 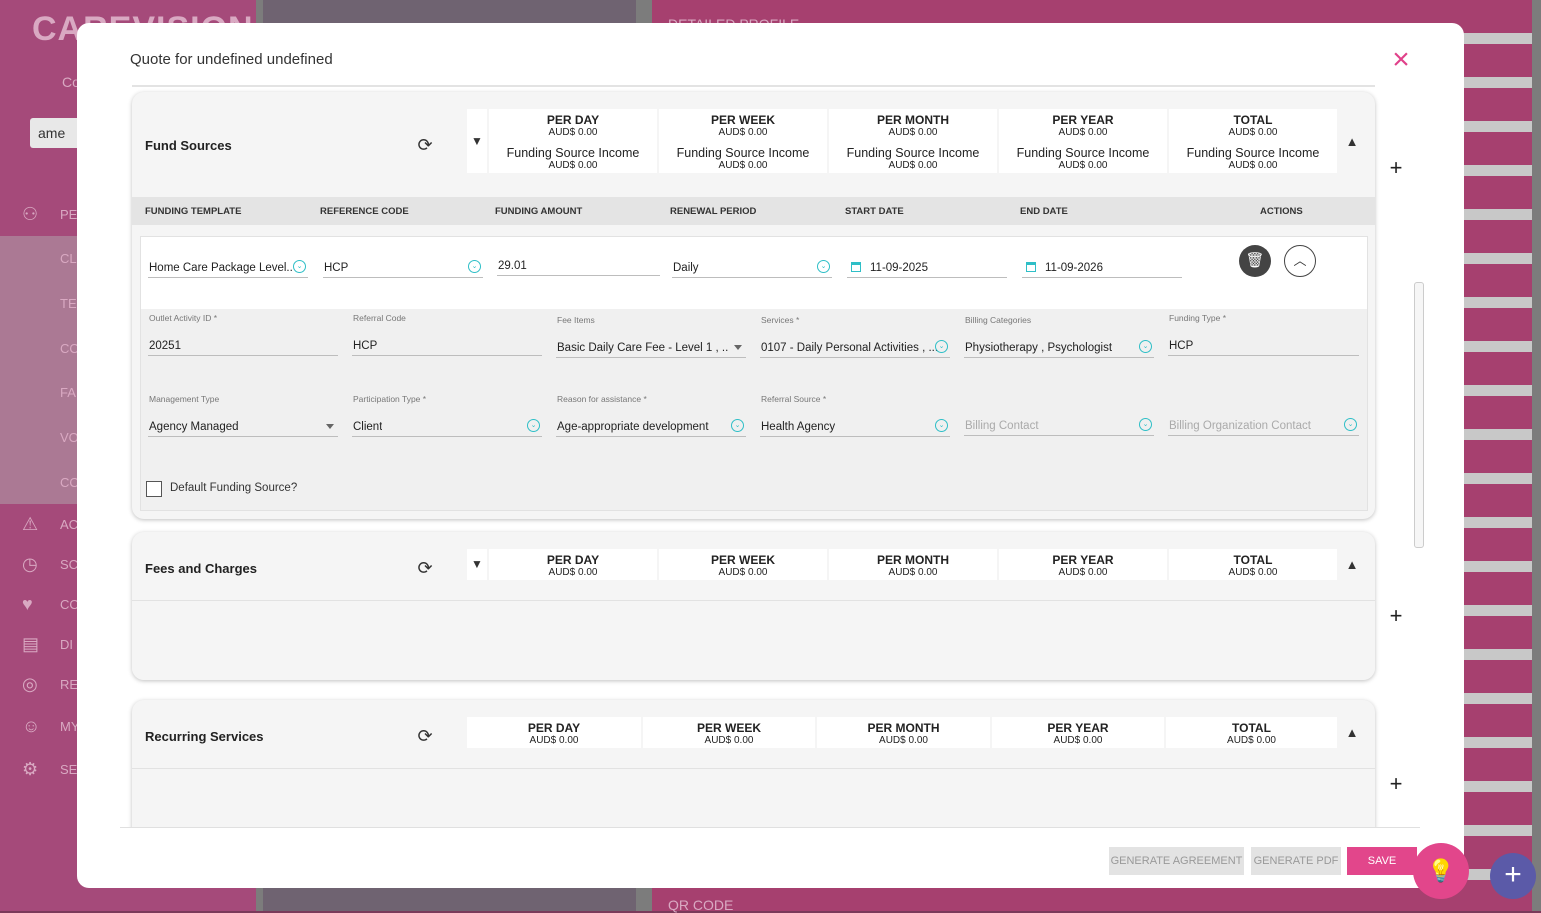 I want to click on default-funding-checkbox, so click(x=154, y=489).